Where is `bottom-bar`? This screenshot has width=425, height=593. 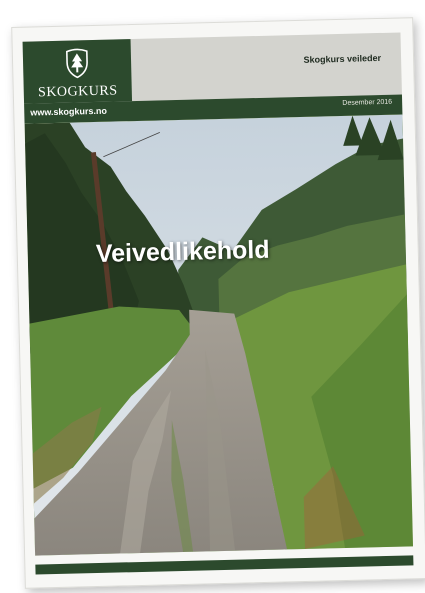
bottom-bar is located at coordinates (224, 565).